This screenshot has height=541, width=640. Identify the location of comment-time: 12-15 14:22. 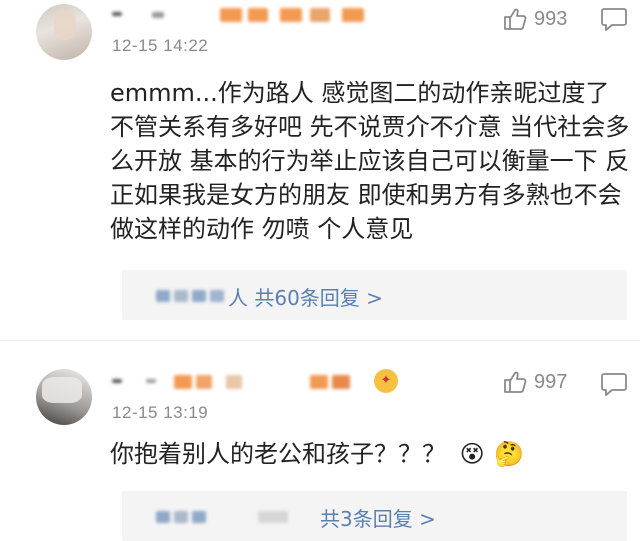
(160, 45).